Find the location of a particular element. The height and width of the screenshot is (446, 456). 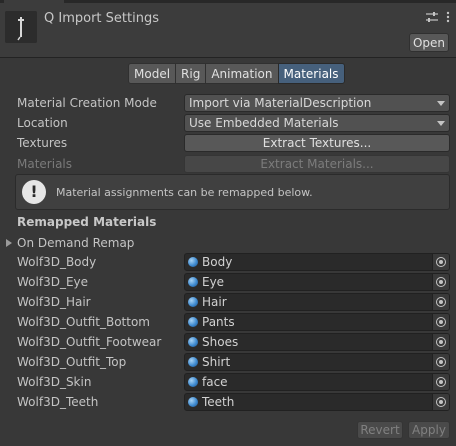

location-row: Location Use Embedded Materials is located at coordinates (228, 124).